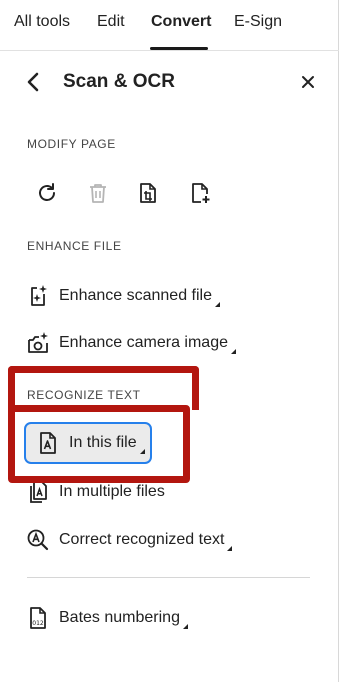  I want to click on section-heading-enhance-file: ENHANCE FILE, so click(74, 246).